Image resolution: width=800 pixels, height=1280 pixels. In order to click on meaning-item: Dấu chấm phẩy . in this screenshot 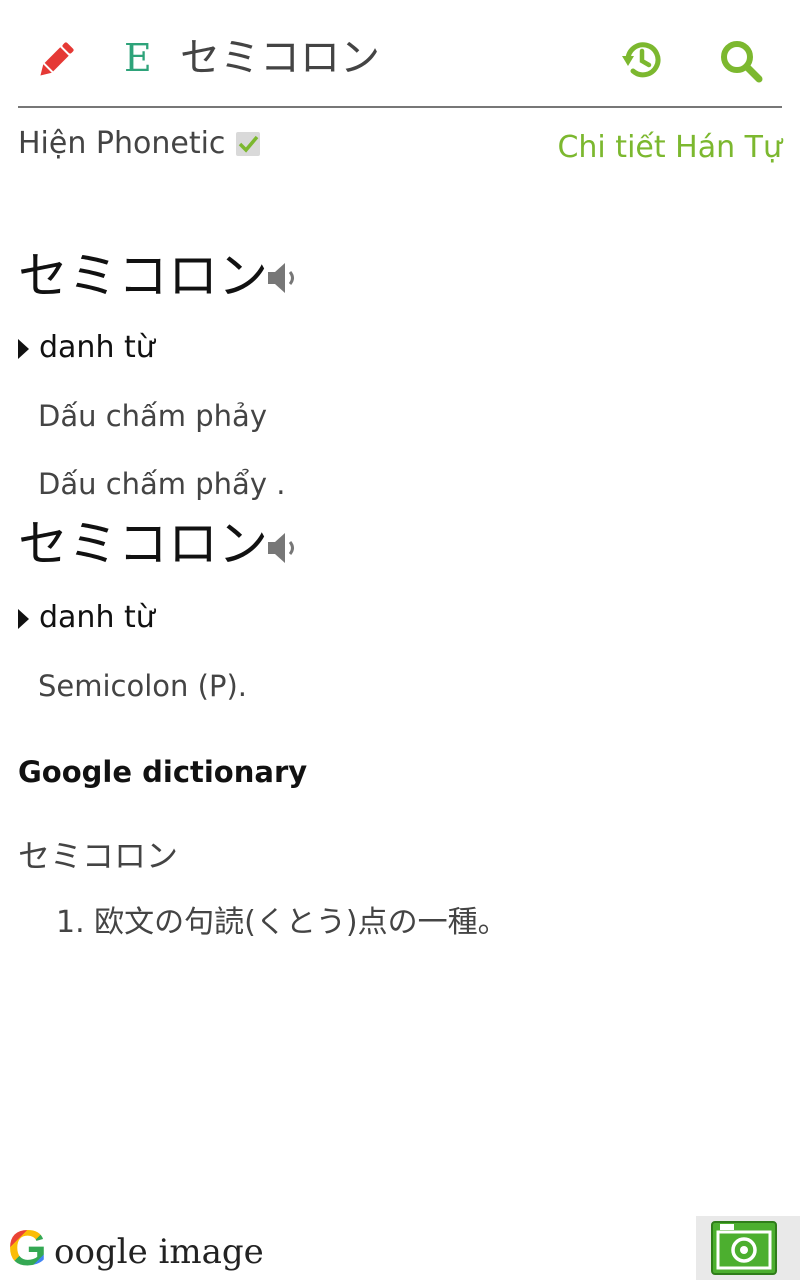, I will do `click(162, 484)`.